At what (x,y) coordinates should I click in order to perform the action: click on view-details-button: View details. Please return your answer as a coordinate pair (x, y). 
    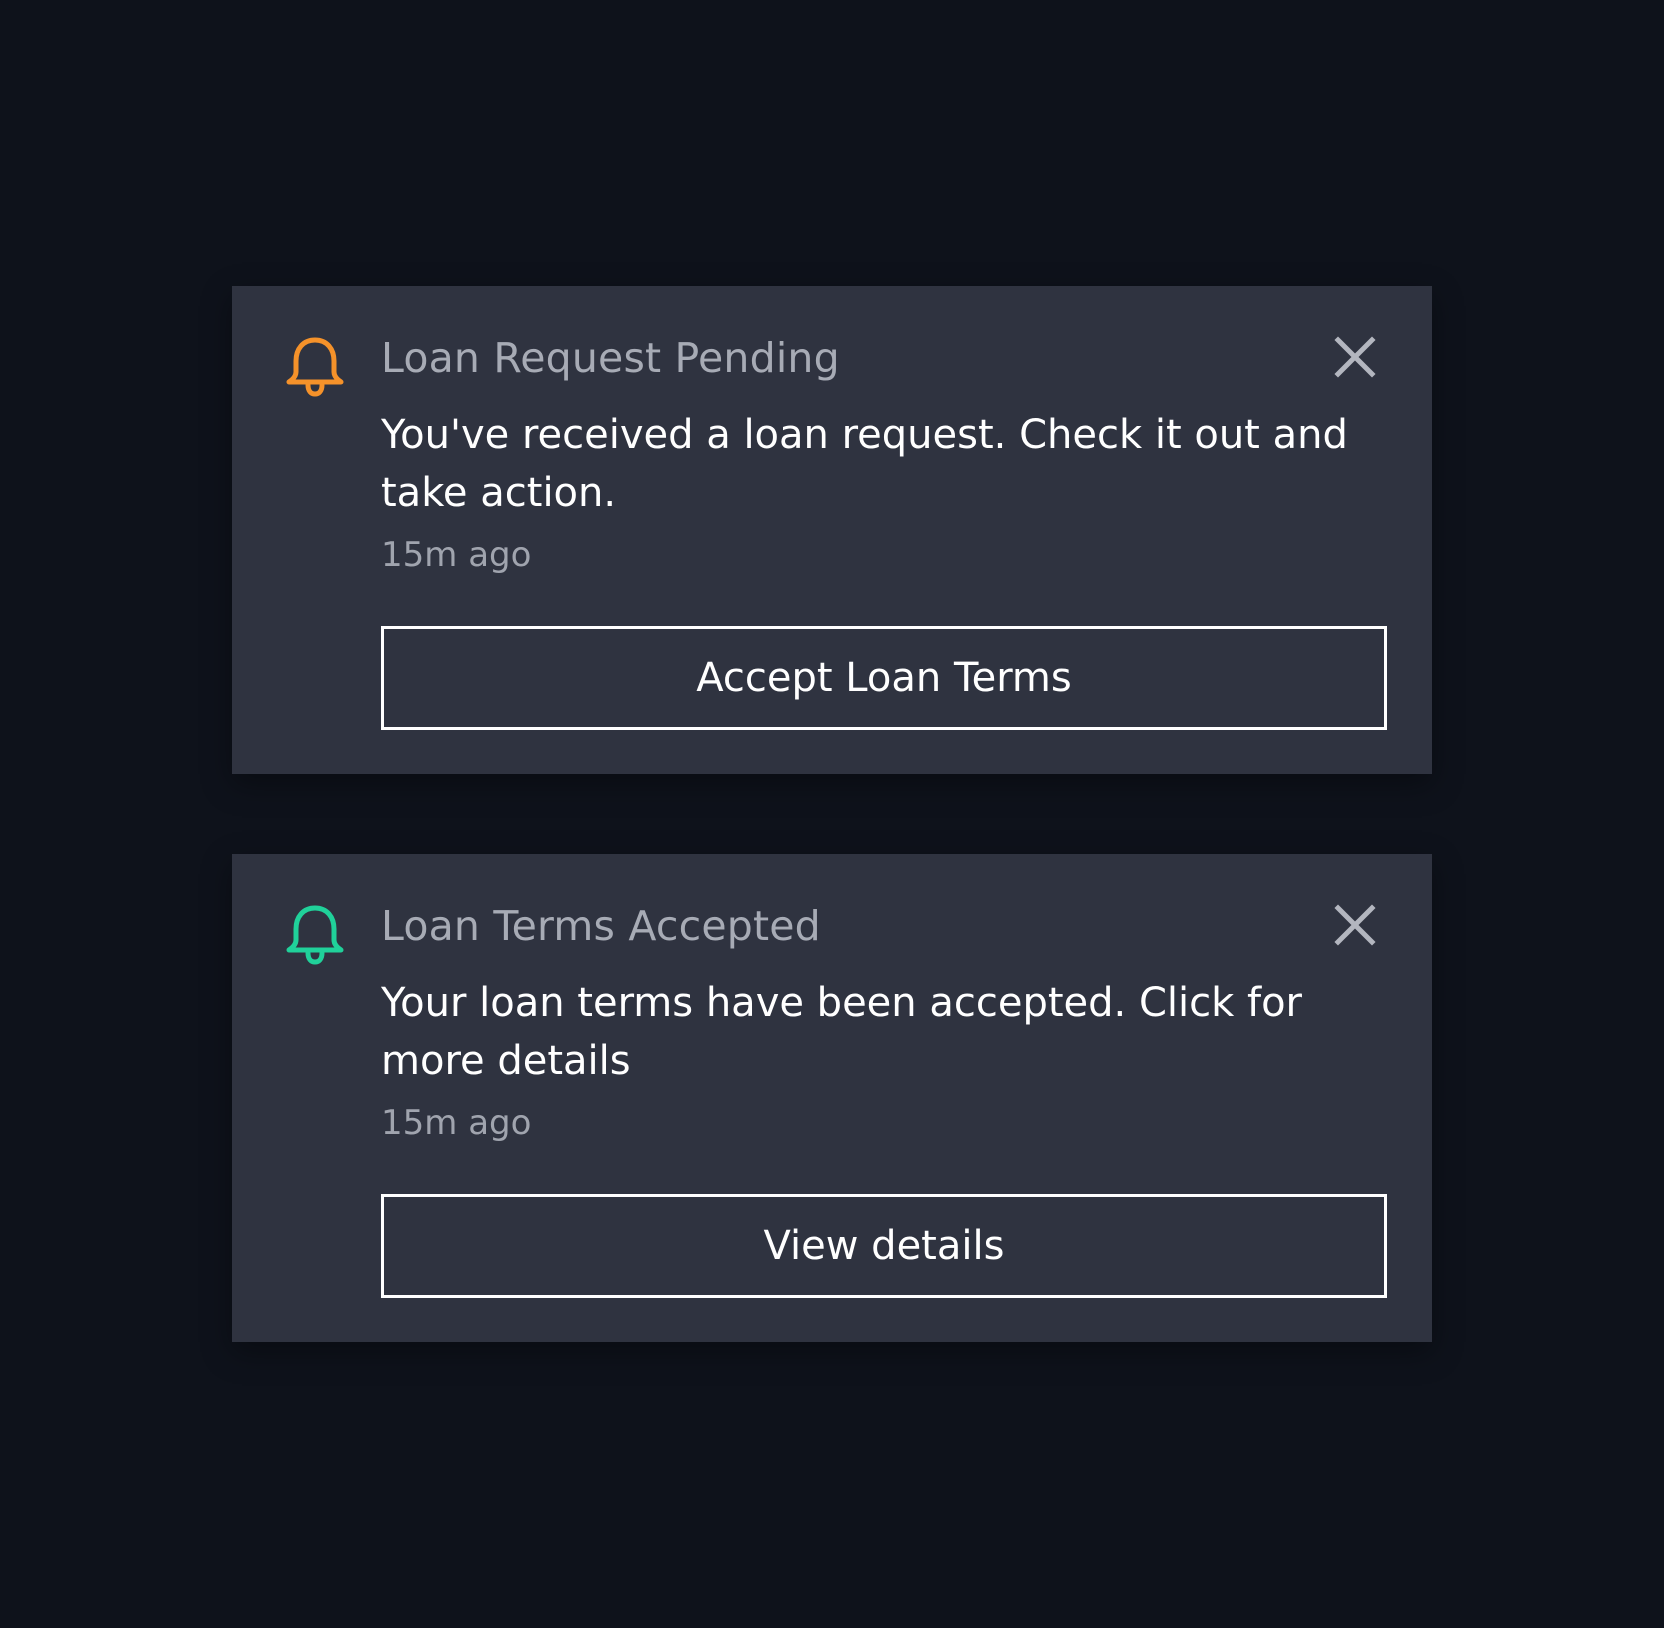
    Looking at the image, I should click on (884, 1246).